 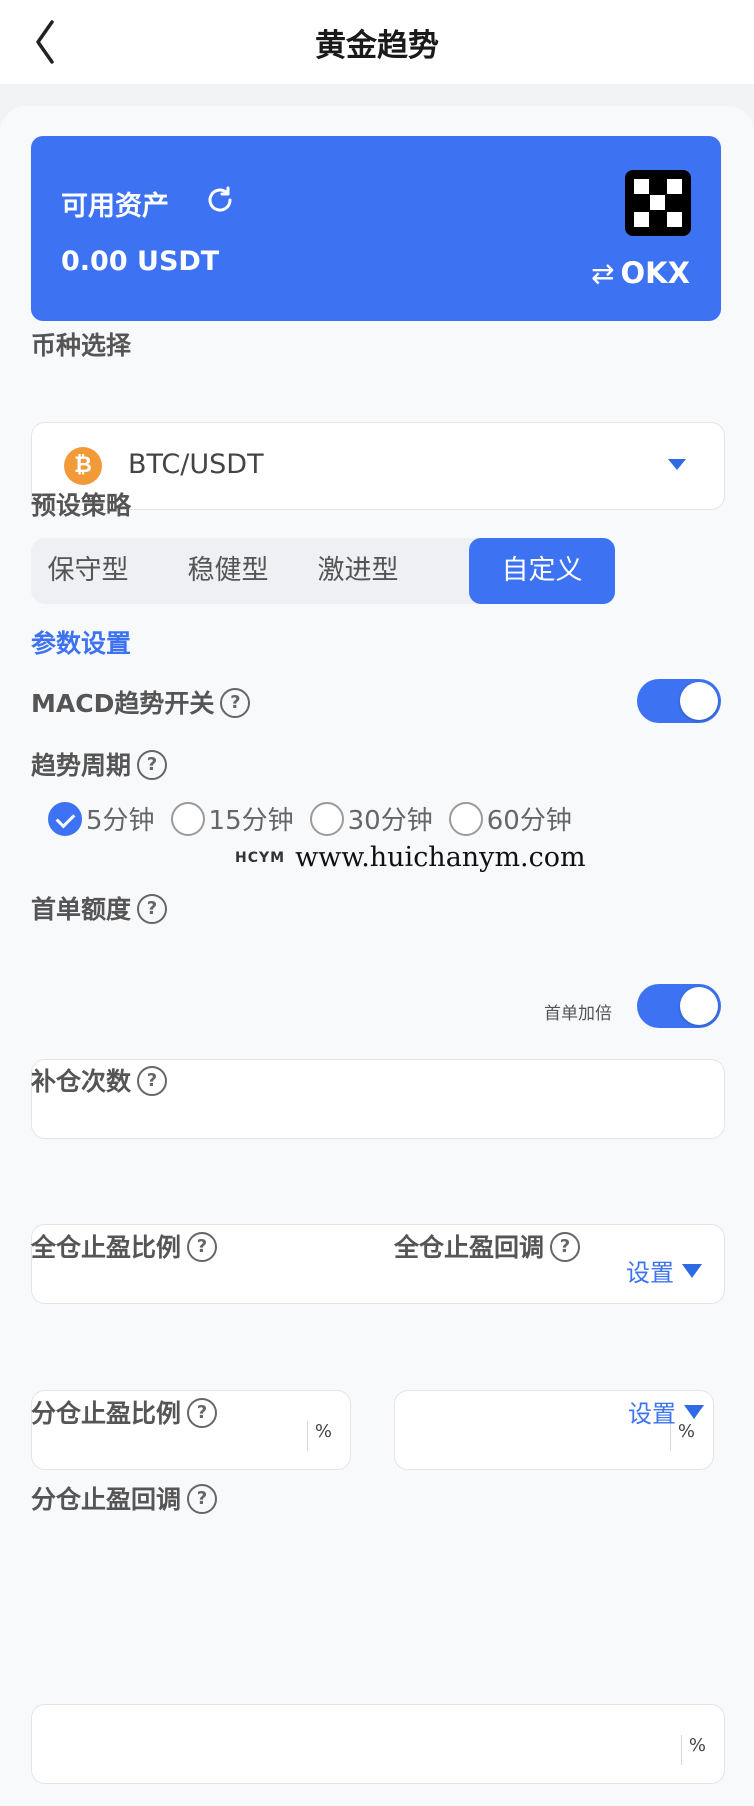 I want to click on first-order-text: 首单额度, so click(x=81, y=909).